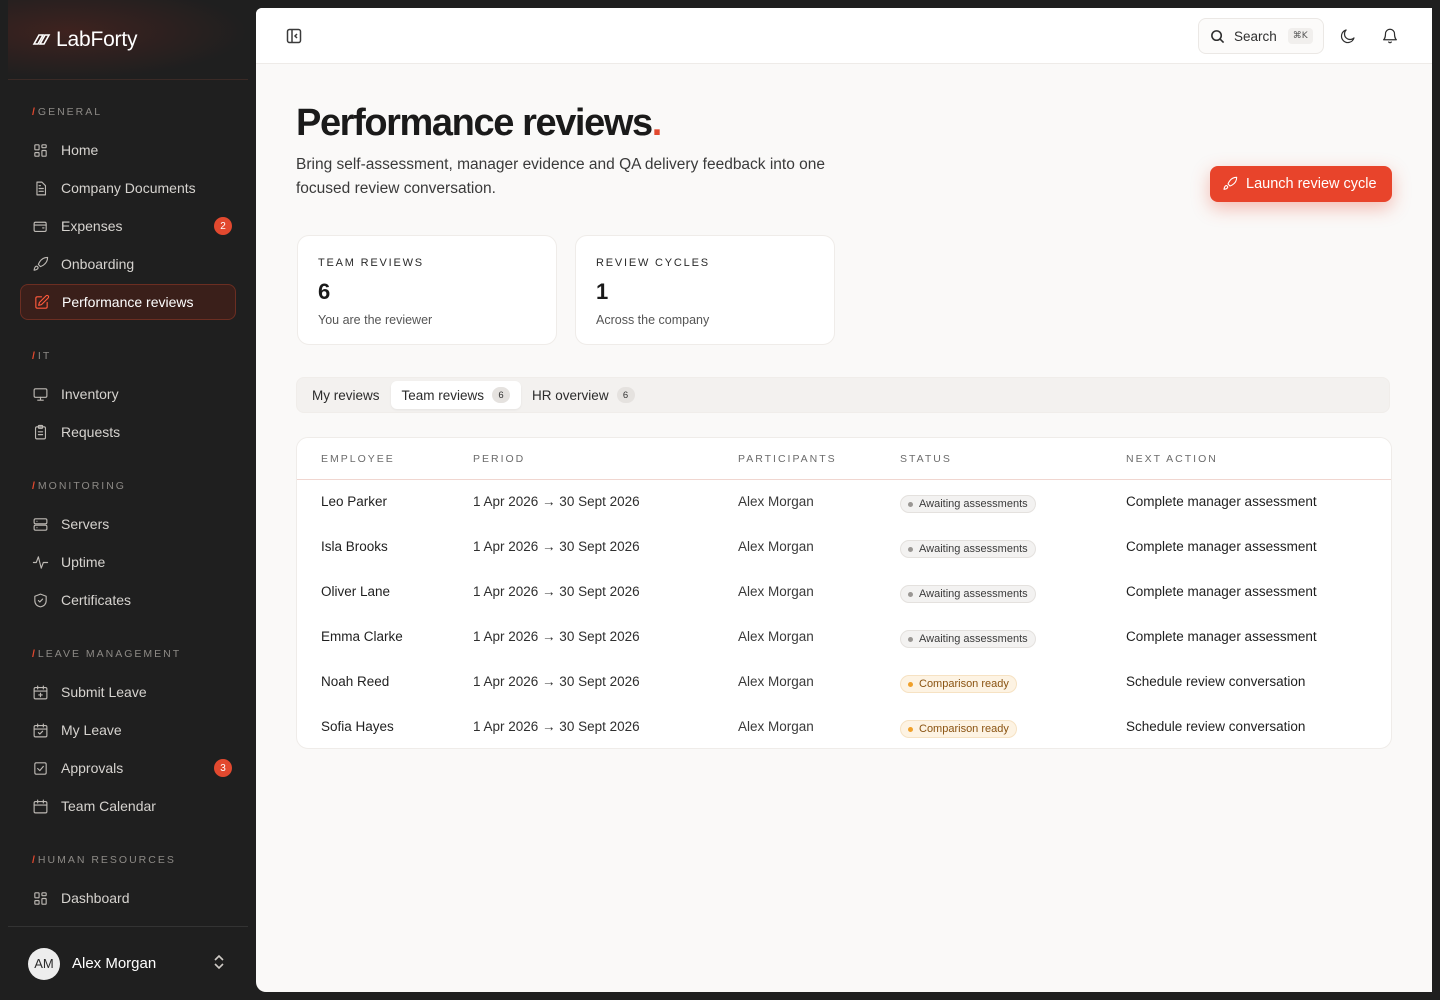 The height and width of the screenshot is (1000, 1440). What do you see at coordinates (128, 188) in the screenshot?
I see `sidebar-item-company-documents: Company Documents` at bounding box center [128, 188].